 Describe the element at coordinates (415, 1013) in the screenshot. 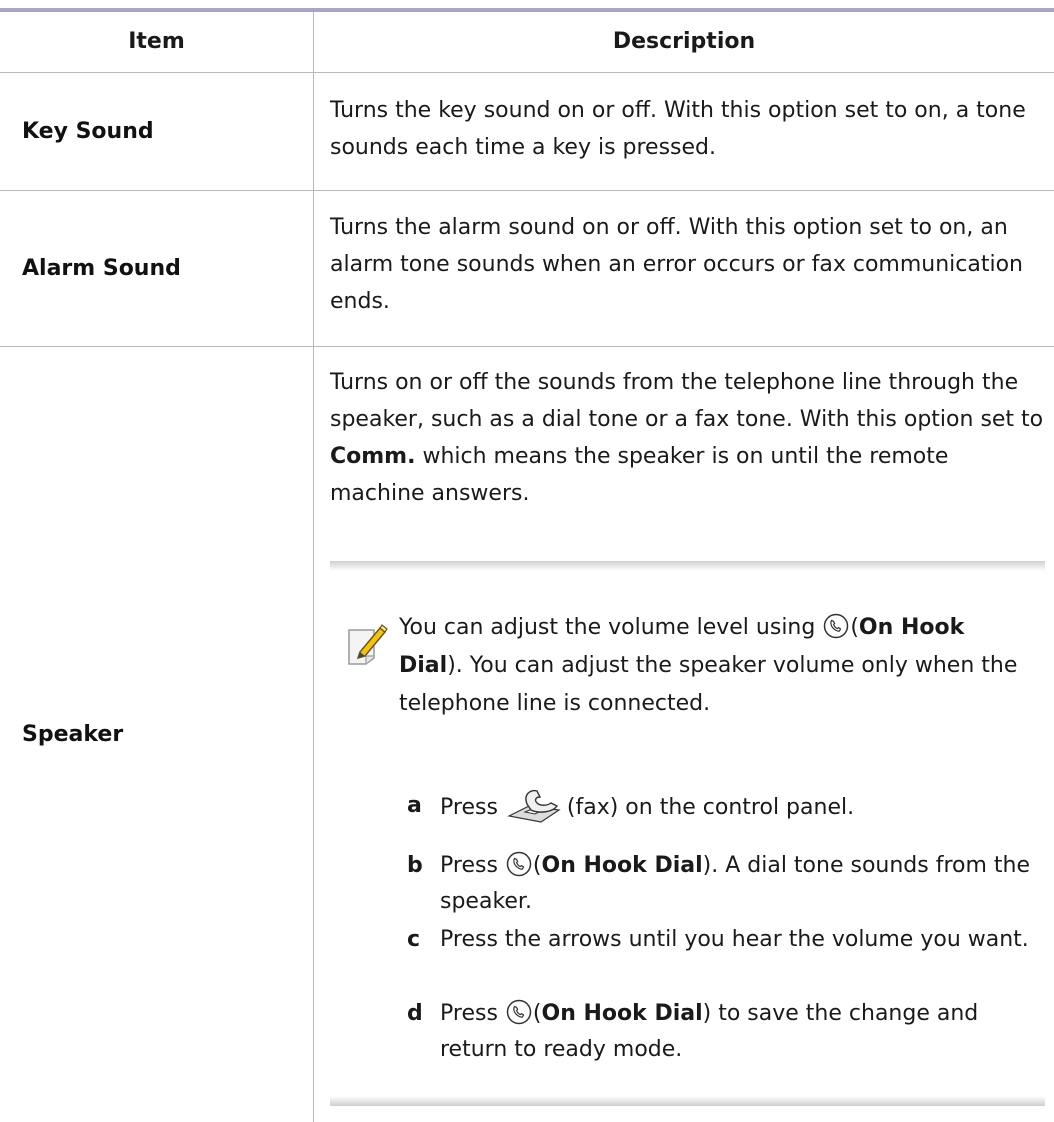

I see `step-letter-d: d` at that location.